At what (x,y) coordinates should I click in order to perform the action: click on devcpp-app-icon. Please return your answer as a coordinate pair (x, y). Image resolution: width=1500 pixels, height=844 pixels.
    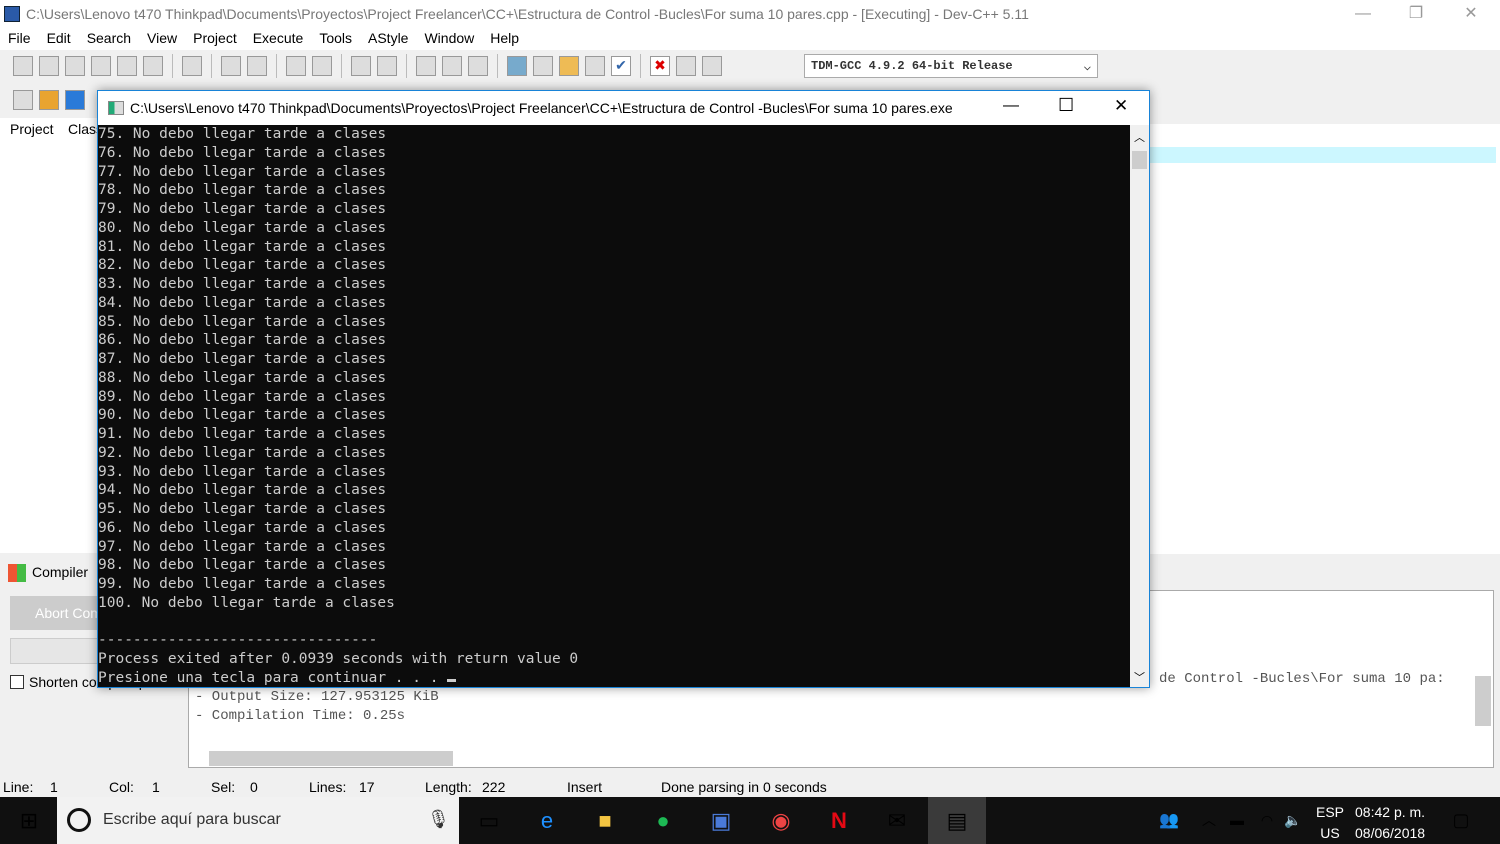
    Looking at the image, I should click on (12, 14).